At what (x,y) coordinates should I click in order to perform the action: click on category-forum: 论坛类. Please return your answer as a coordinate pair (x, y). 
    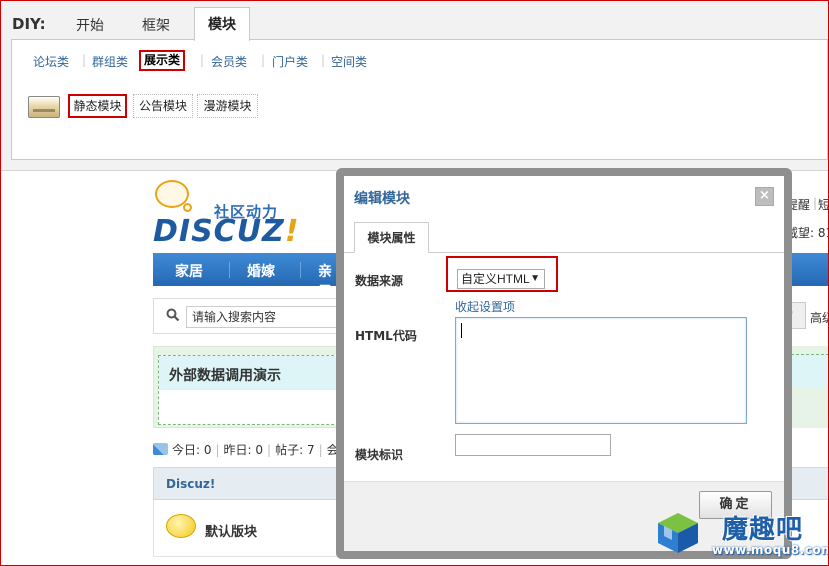
    Looking at the image, I should click on (51, 61).